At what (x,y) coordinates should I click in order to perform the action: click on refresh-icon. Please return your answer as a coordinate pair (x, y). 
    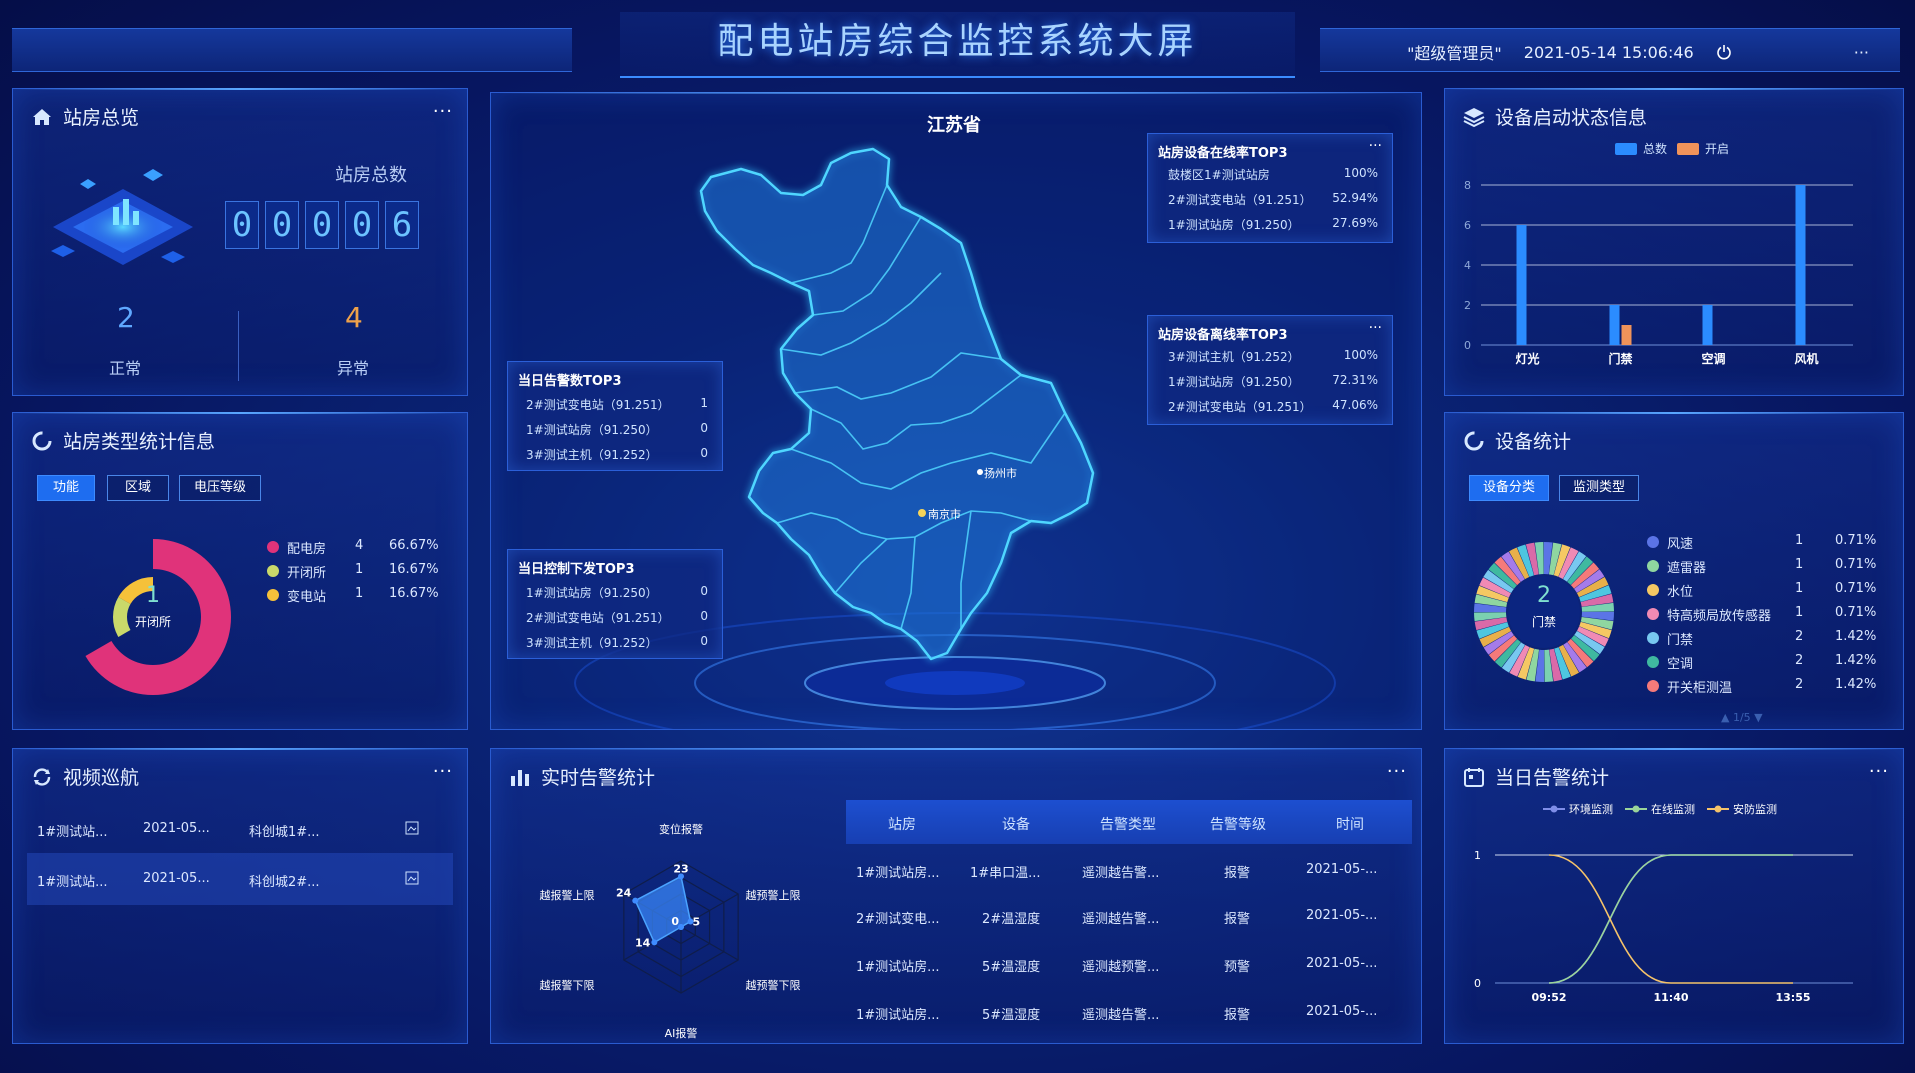
    Looking at the image, I should click on (42, 777).